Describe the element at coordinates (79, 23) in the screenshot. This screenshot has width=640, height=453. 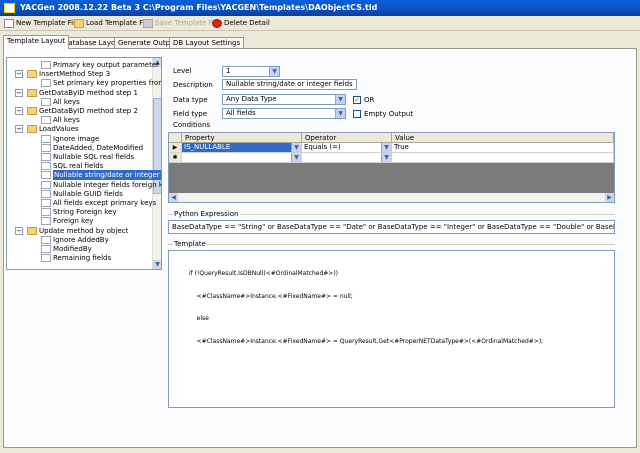
I see `load-file-icon` at that location.